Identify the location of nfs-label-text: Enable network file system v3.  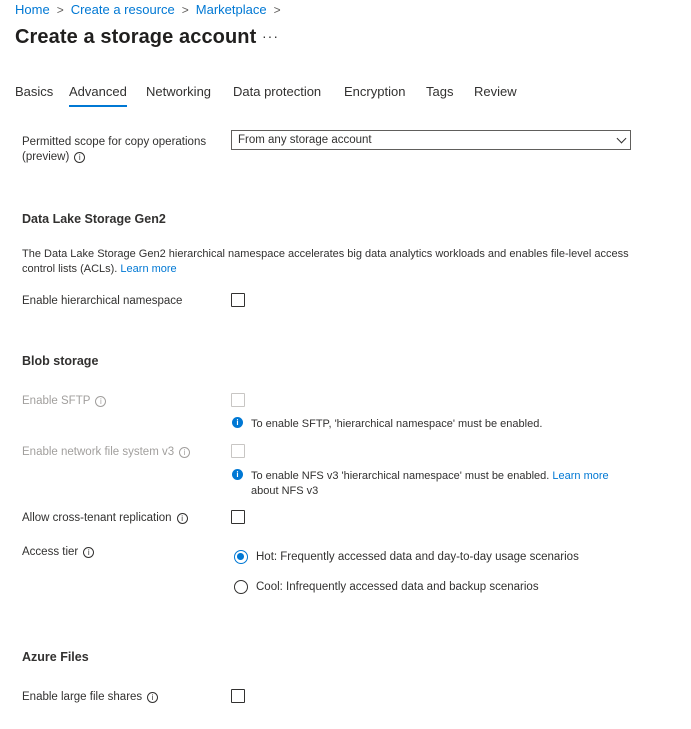
(98, 452).